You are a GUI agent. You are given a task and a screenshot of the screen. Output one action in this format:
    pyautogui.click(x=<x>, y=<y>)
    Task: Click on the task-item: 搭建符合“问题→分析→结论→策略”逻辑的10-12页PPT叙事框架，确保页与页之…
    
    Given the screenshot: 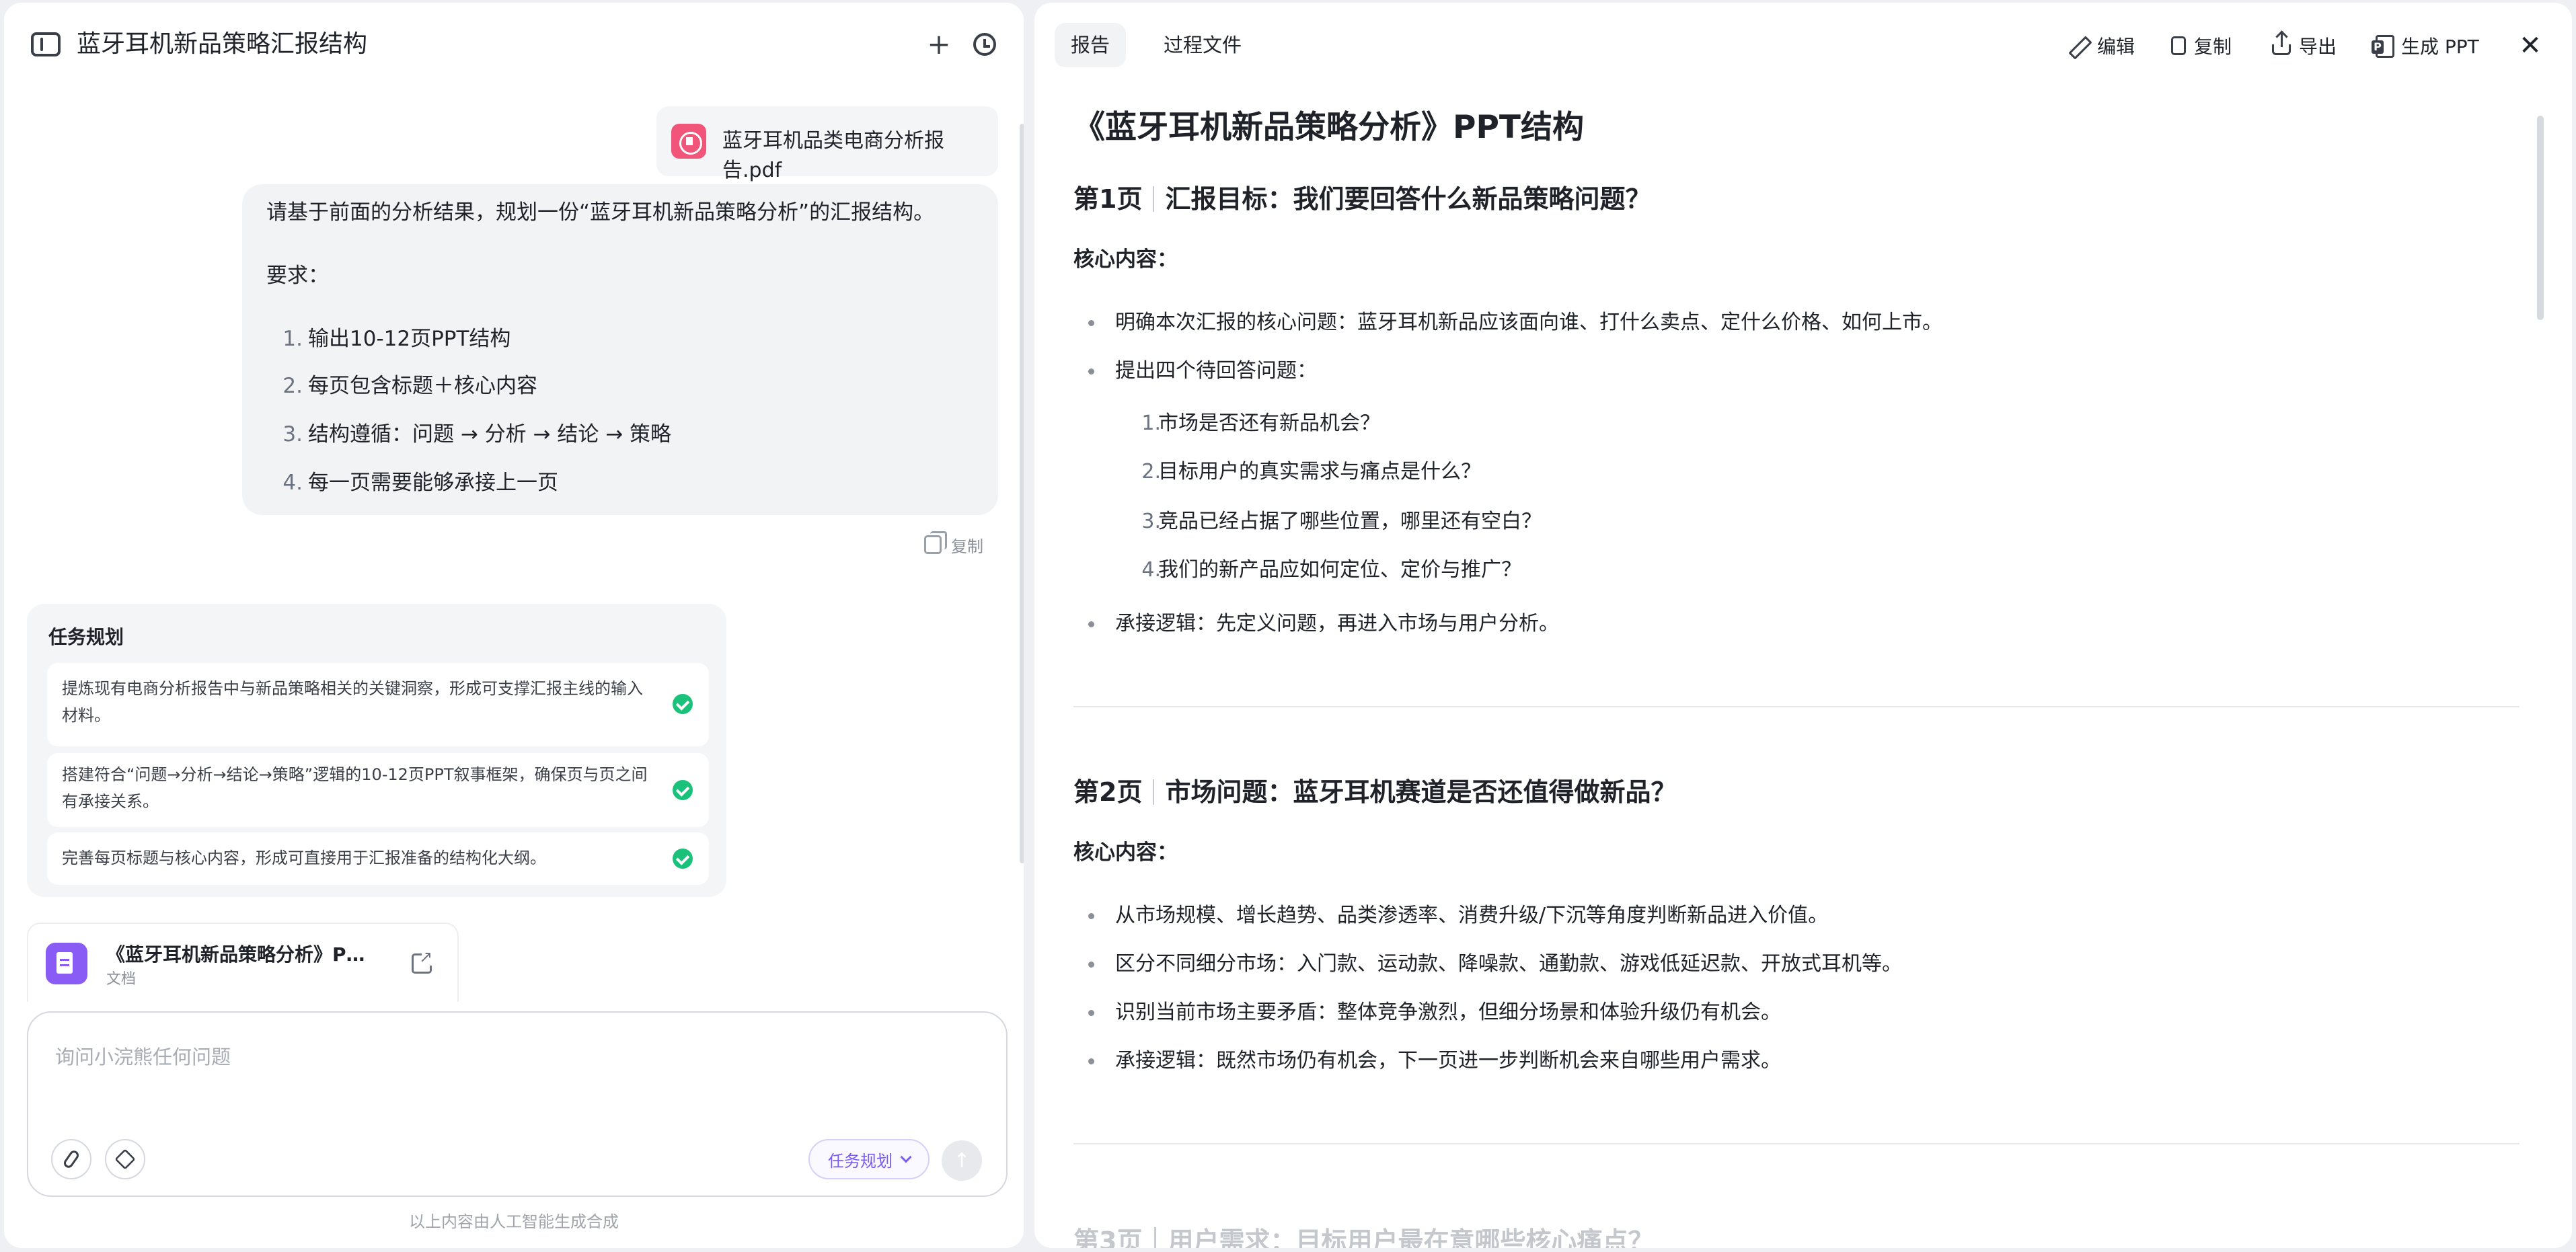 What is the action you would take?
    pyautogui.click(x=378, y=790)
    